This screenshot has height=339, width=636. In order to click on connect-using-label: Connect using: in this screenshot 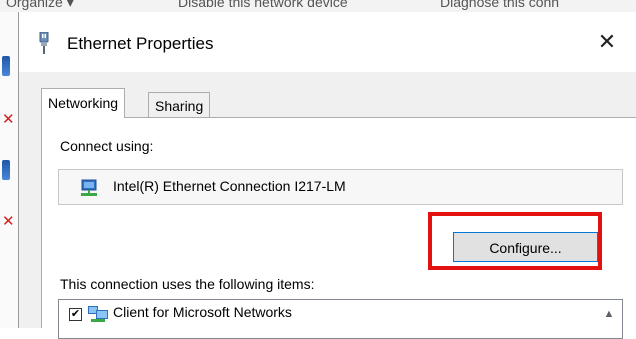, I will do `click(107, 146)`.